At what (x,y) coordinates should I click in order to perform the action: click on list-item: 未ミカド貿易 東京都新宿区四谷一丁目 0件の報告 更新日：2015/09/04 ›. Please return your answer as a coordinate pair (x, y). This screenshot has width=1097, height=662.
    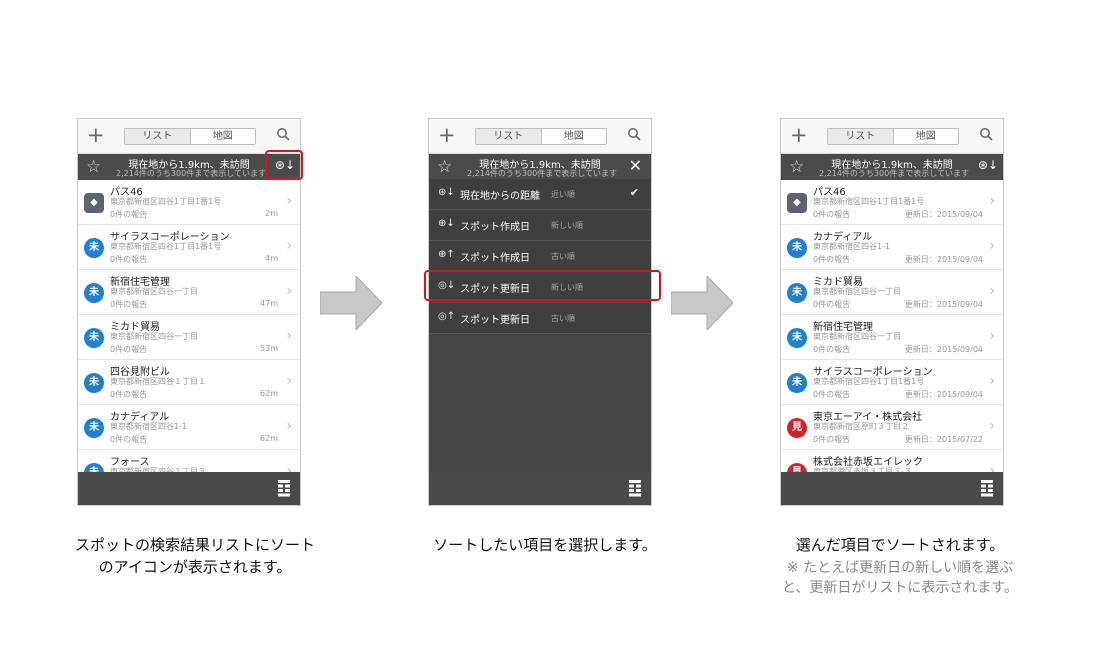
    Looking at the image, I should click on (892, 292).